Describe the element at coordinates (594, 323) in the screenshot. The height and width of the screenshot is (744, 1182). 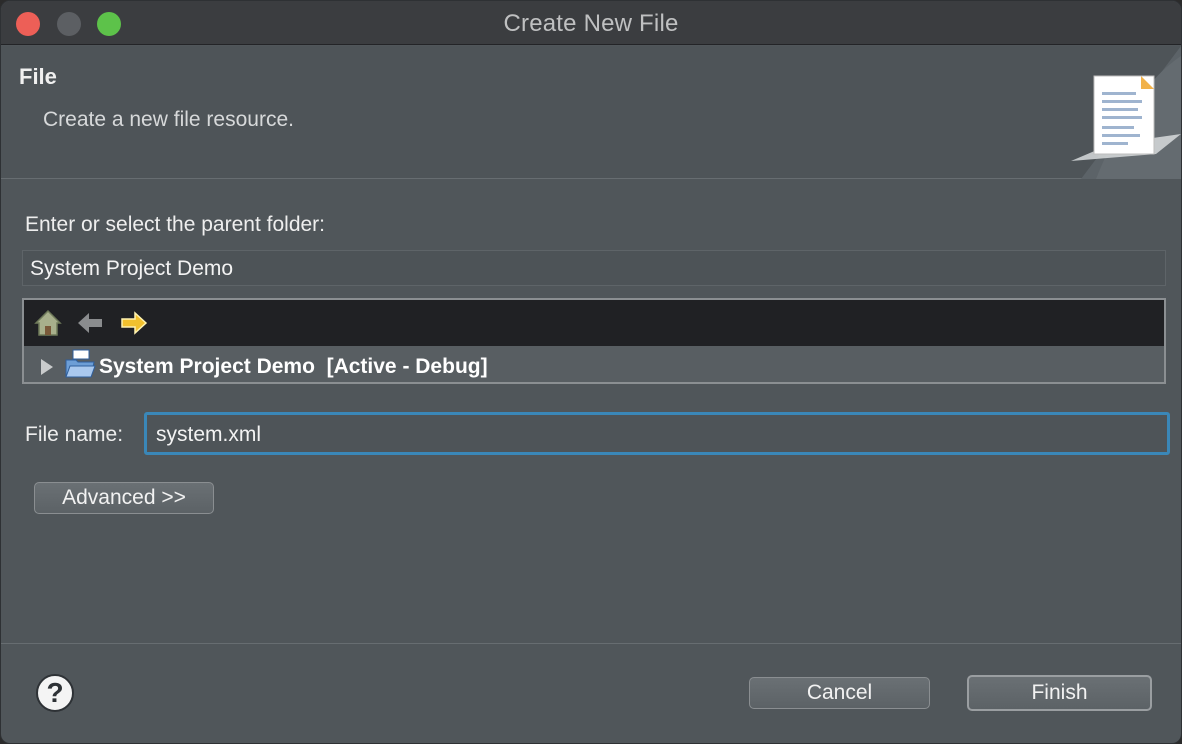
I see `tree-toolbar` at that location.